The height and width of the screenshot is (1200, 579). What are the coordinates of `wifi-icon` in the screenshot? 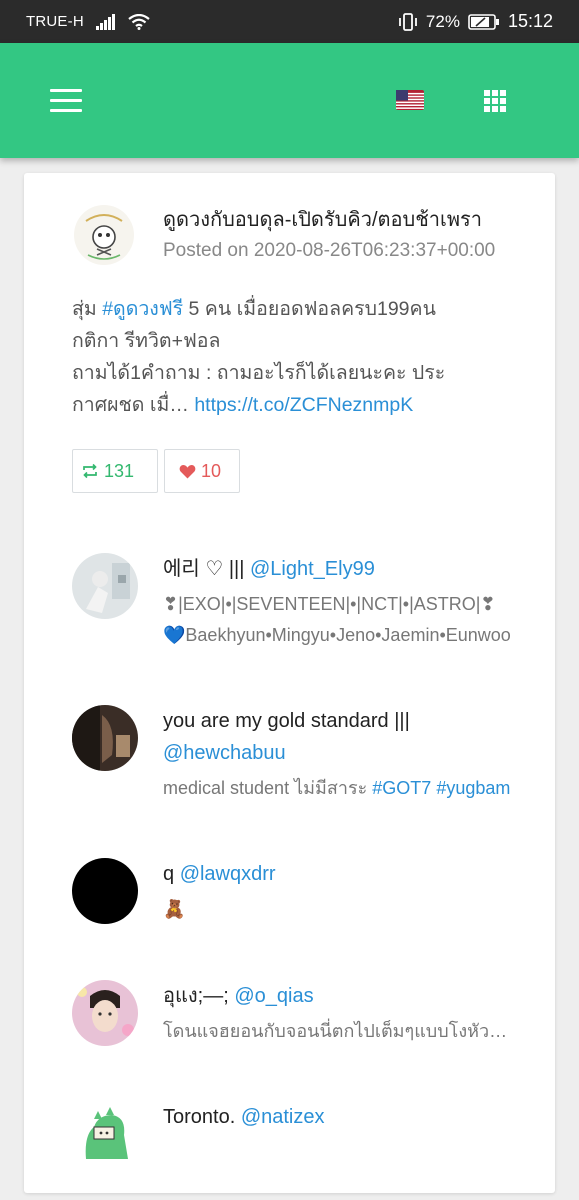 It's located at (139, 21).